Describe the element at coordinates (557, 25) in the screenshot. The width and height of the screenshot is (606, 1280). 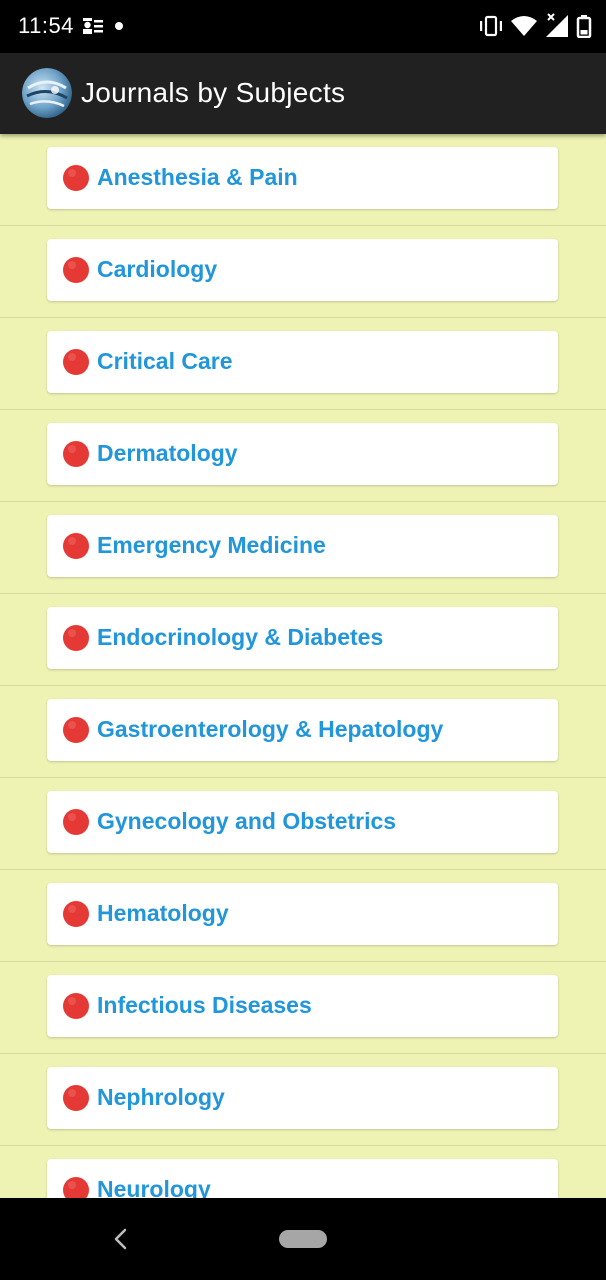
I see `no-signal-icon` at that location.